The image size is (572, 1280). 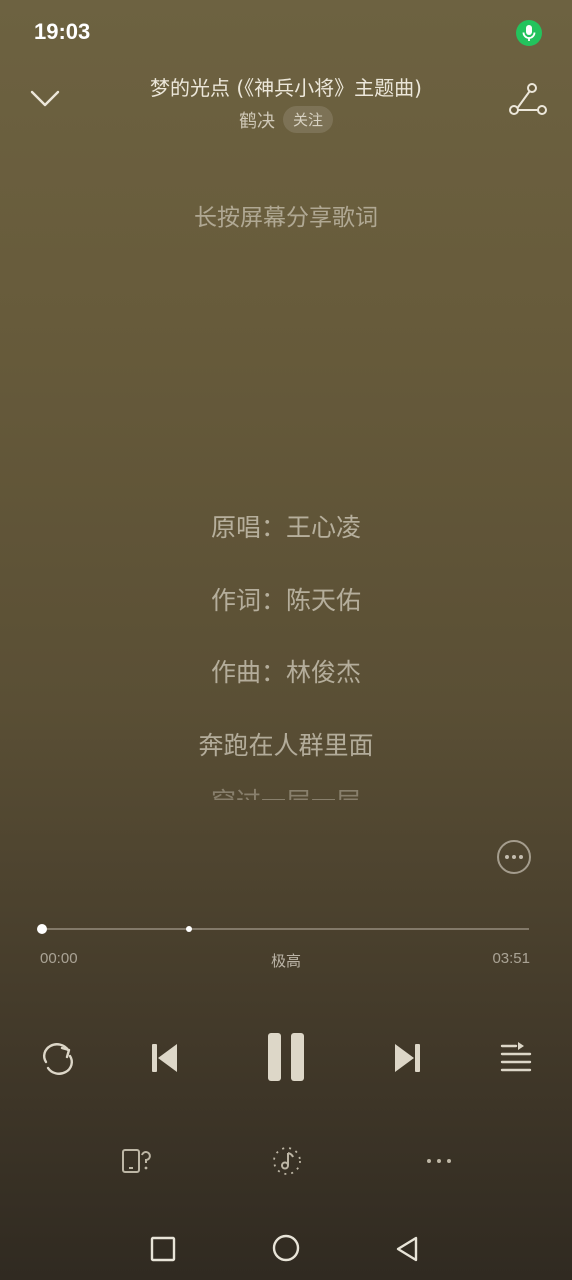 I want to click on nav-recent-button, so click(x=163, y=1249).